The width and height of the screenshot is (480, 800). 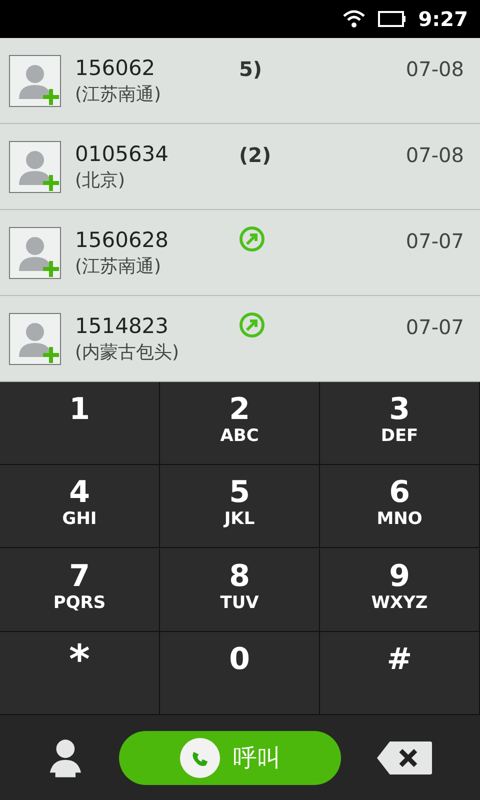 What do you see at coordinates (80, 590) in the screenshot?
I see `dial-key: 7 PQRS` at bounding box center [80, 590].